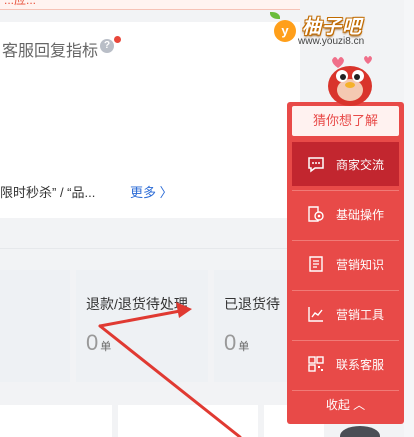 The image size is (414, 437). I want to click on panel-item-label: 营销工具, so click(360, 315).